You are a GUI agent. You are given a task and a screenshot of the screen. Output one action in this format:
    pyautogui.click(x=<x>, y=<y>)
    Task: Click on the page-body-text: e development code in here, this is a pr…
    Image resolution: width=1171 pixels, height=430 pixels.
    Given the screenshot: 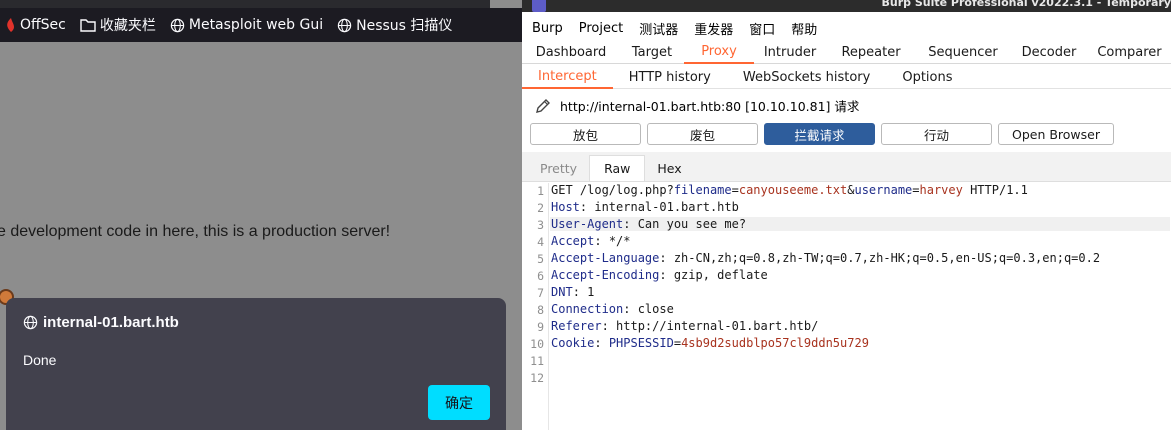 What is the action you would take?
    pyautogui.click(x=195, y=231)
    